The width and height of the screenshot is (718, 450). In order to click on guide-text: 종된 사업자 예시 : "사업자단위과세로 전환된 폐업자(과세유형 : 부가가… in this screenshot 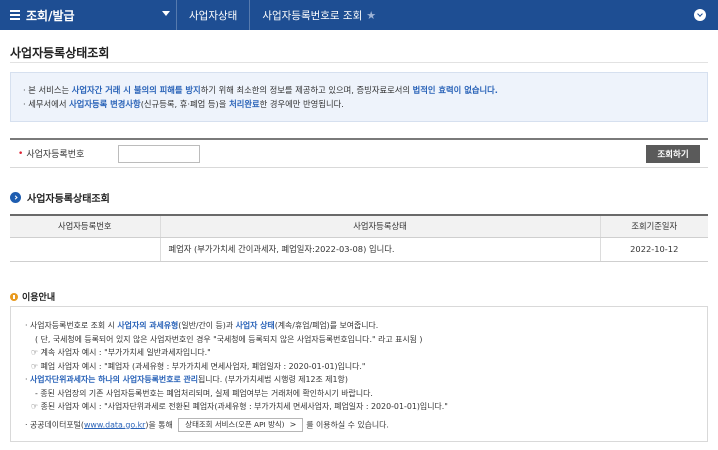, I will do `click(244, 406)`.